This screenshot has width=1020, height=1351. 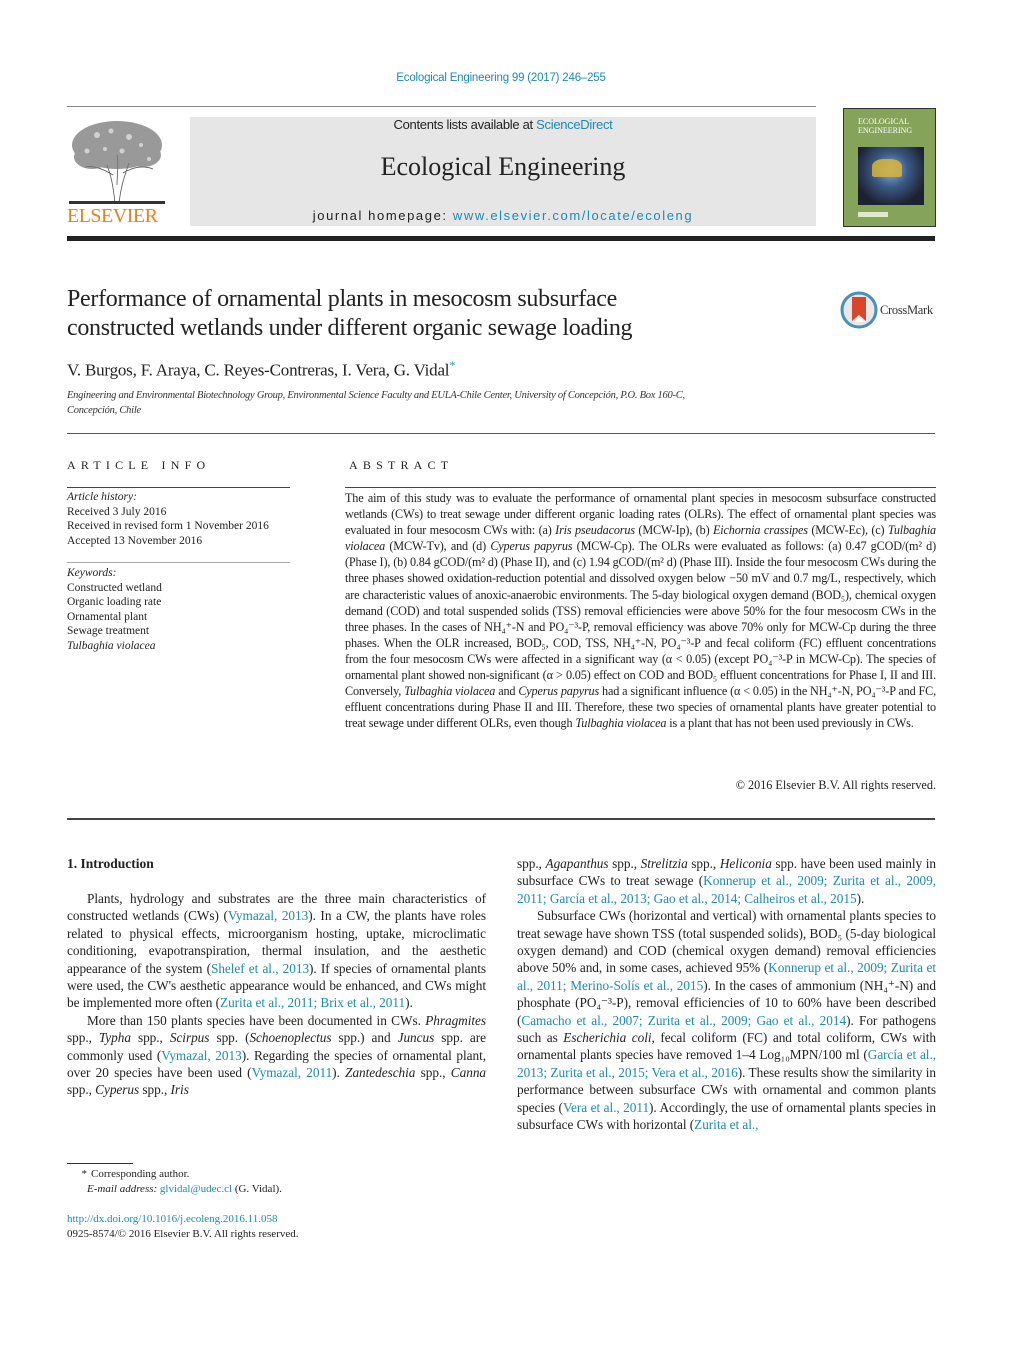 I want to click on article-info-heading: ARTICLE INFO, so click(x=139, y=465).